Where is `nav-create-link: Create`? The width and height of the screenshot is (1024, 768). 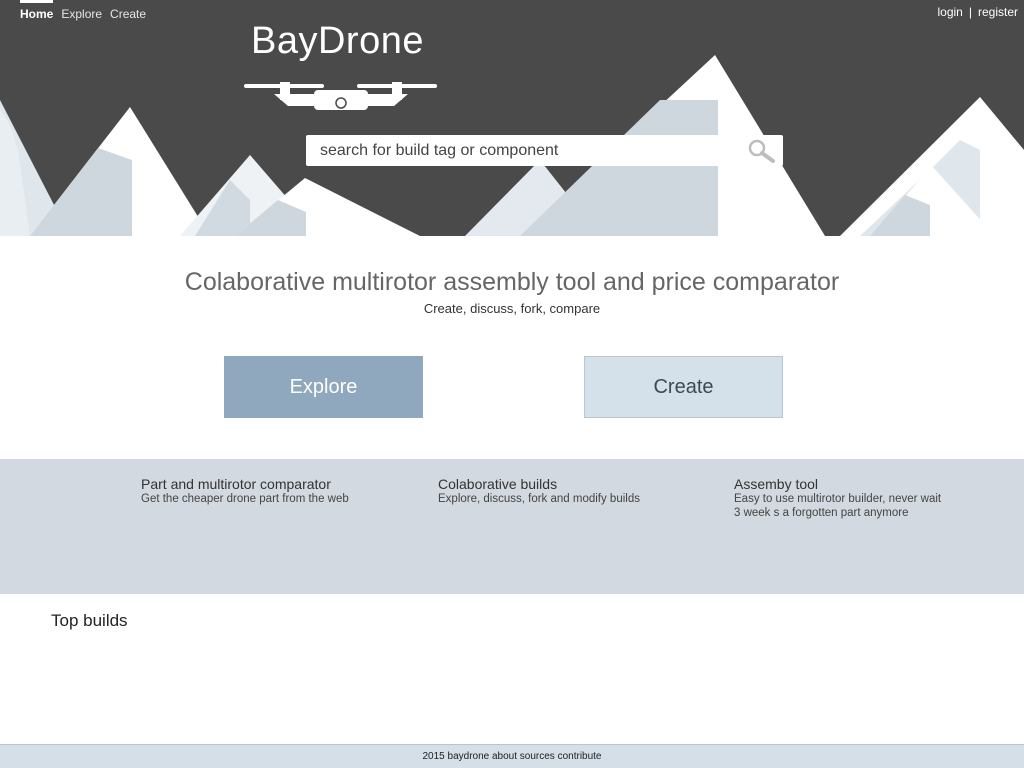
nav-create-link: Create is located at coordinates (128, 10).